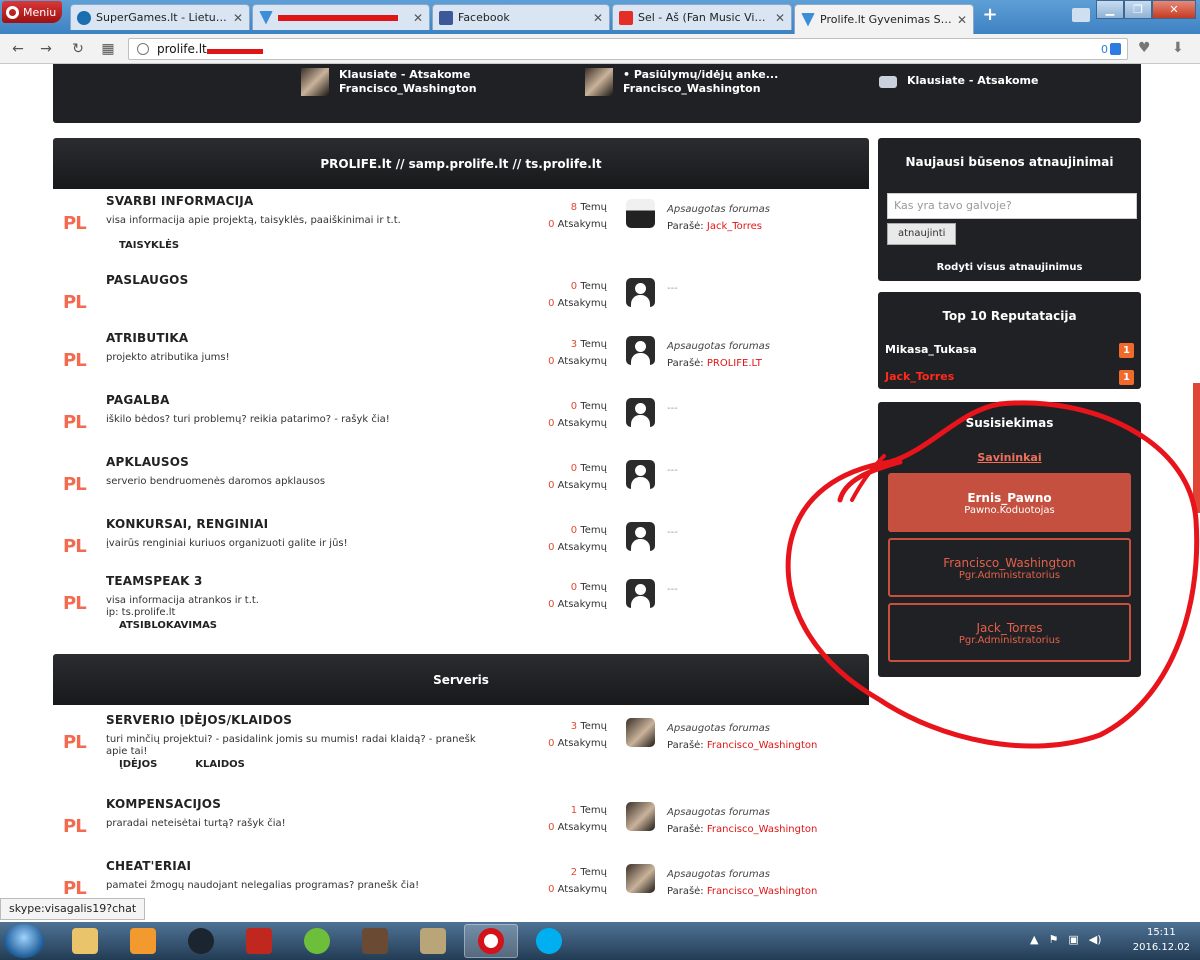  What do you see at coordinates (433, 941) in the screenshot?
I see `taskbar-app` at bounding box center [433, 941].